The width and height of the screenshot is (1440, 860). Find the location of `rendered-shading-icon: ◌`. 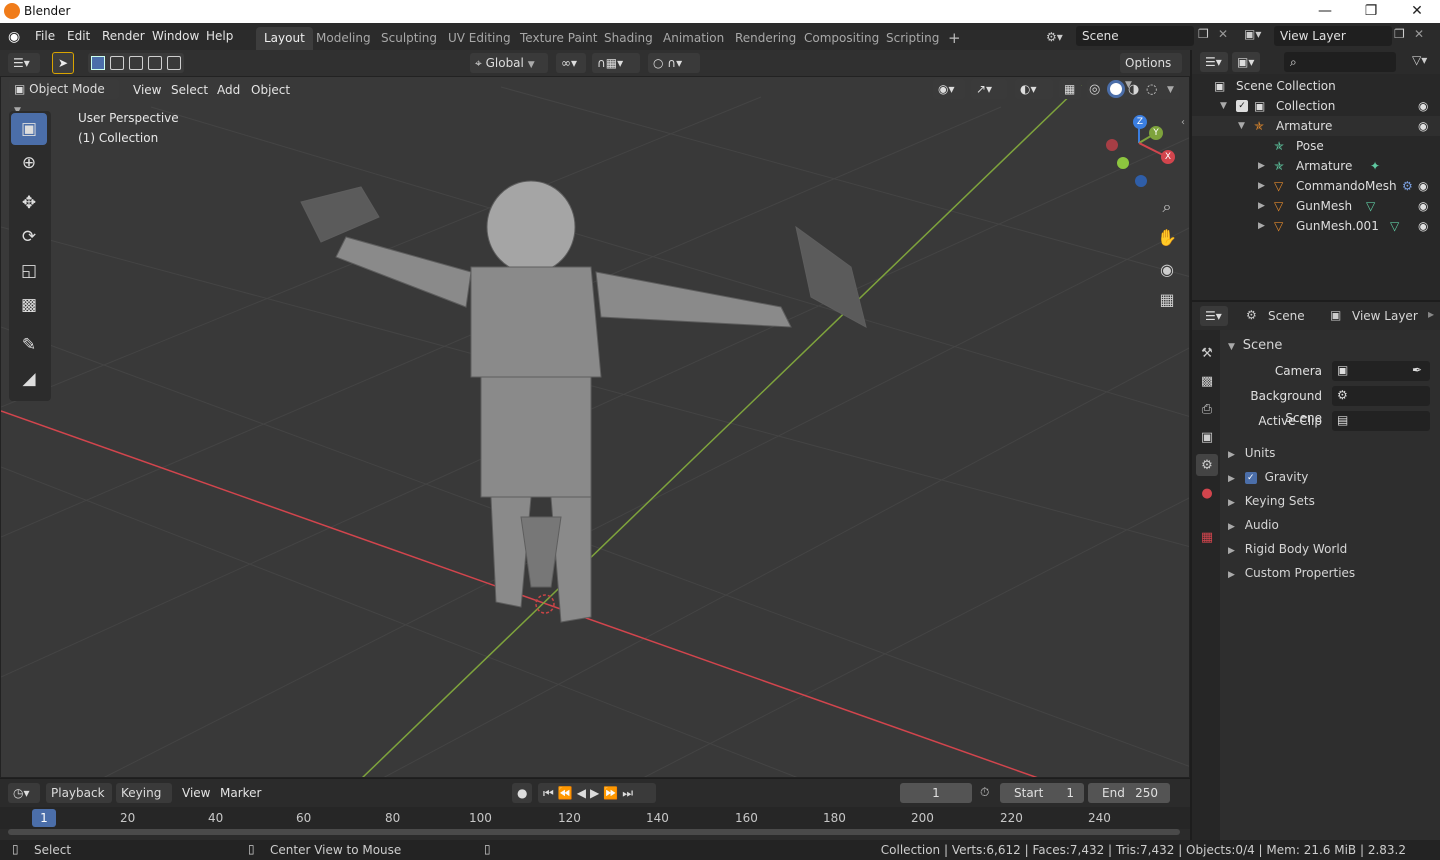

rendered-shading-icon: ◌ is located at coordinates (1151, 89).